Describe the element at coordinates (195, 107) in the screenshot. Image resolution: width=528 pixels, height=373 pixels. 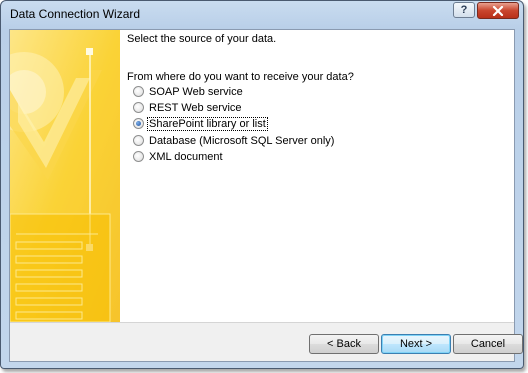
I see `option-label: REST Web service` at that location.